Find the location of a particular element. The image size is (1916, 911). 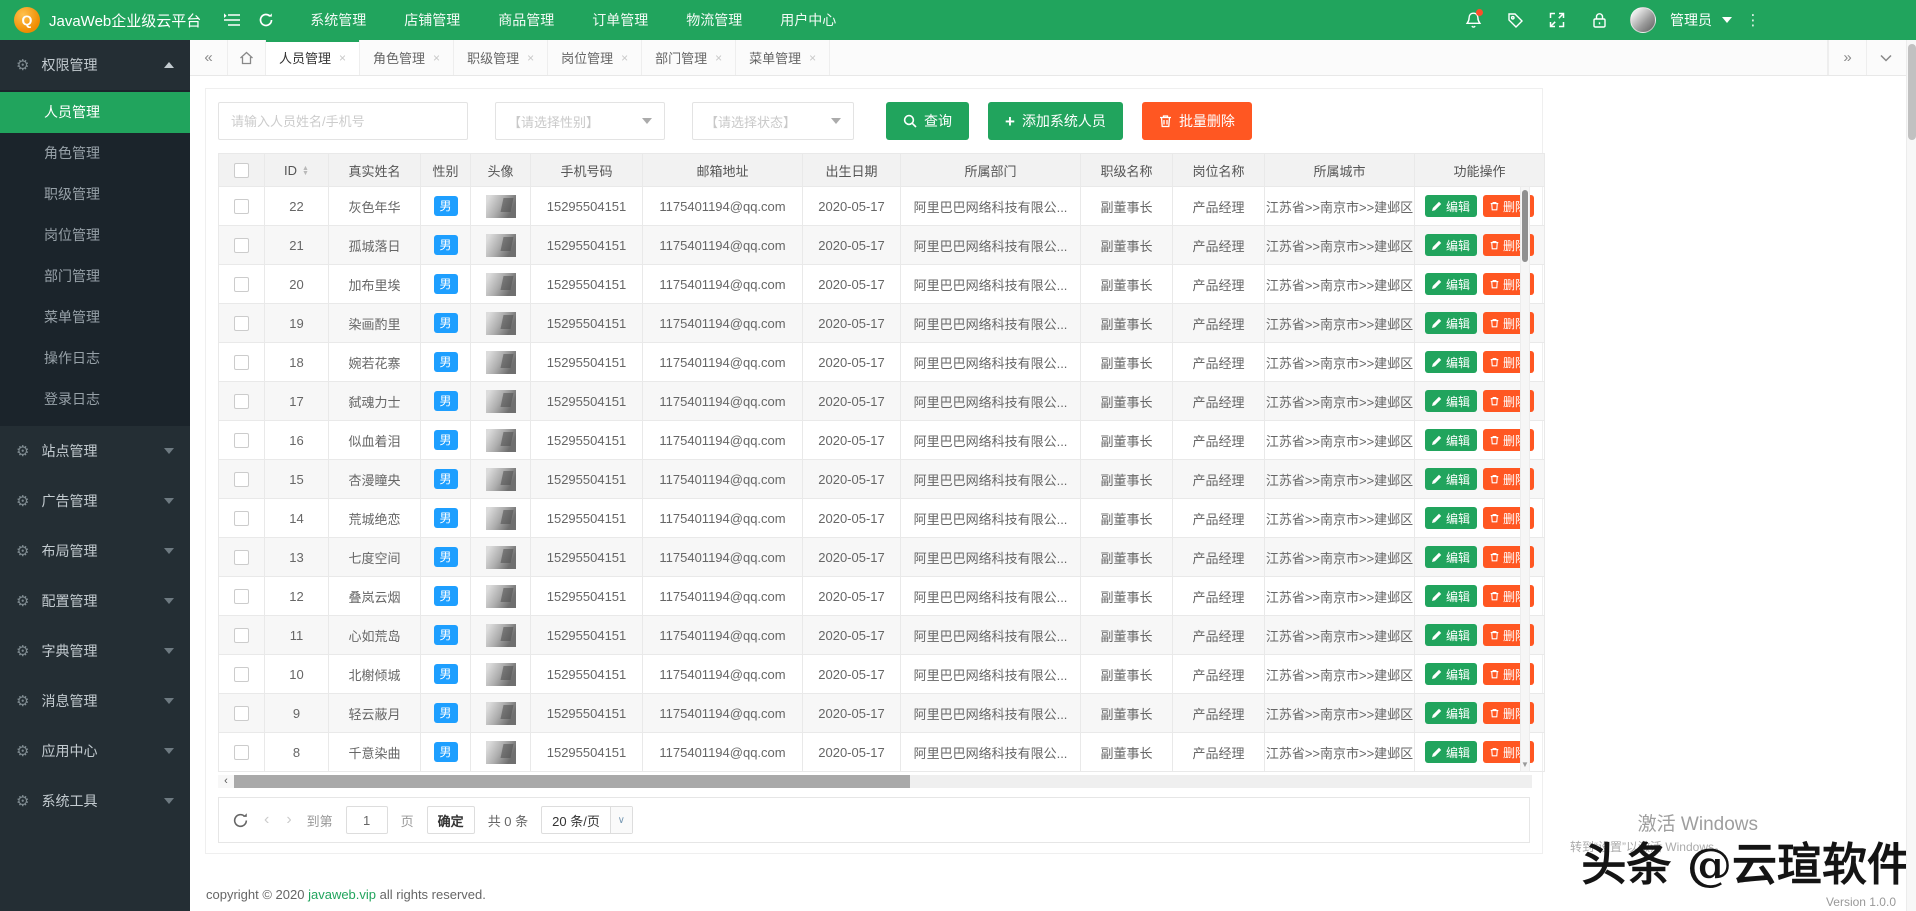

tab: 菜单管理 × is located at coordinates (783, 57).